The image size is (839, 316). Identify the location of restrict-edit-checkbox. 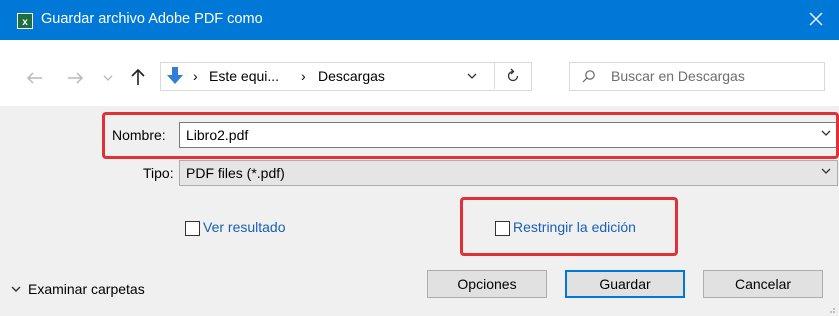
(502, 228).